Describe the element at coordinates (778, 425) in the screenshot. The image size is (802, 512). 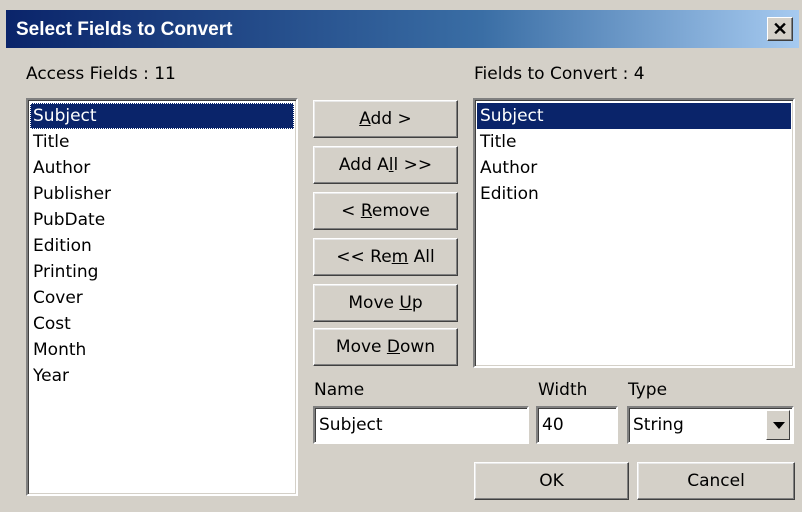
I see `chevron-down-icon` at that location.